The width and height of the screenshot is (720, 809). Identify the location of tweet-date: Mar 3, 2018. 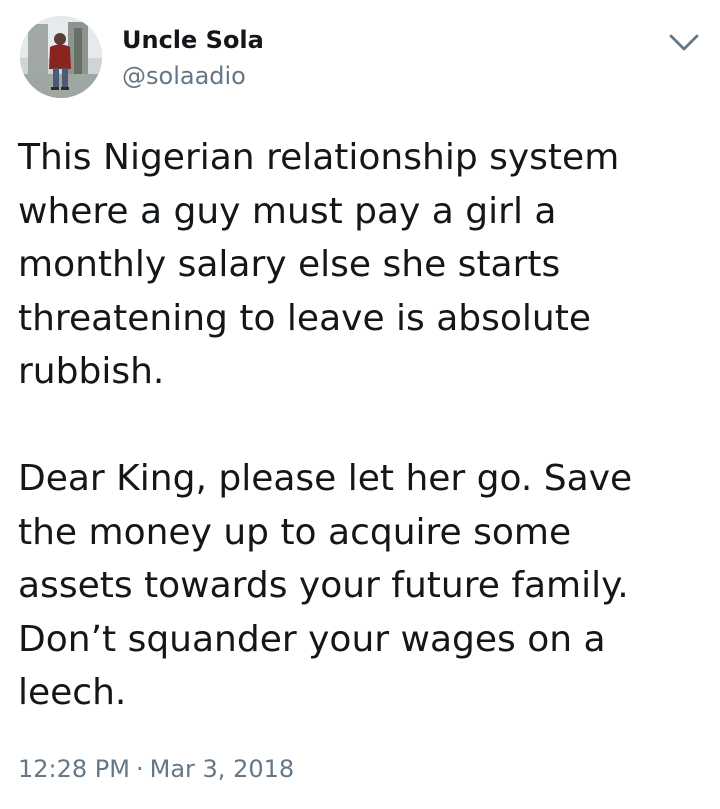
(222, 769).